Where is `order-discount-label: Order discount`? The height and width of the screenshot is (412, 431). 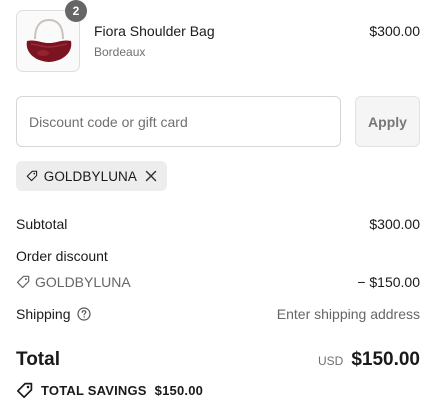 order-discount-label: Order discount is located at coordinates (62, 256).